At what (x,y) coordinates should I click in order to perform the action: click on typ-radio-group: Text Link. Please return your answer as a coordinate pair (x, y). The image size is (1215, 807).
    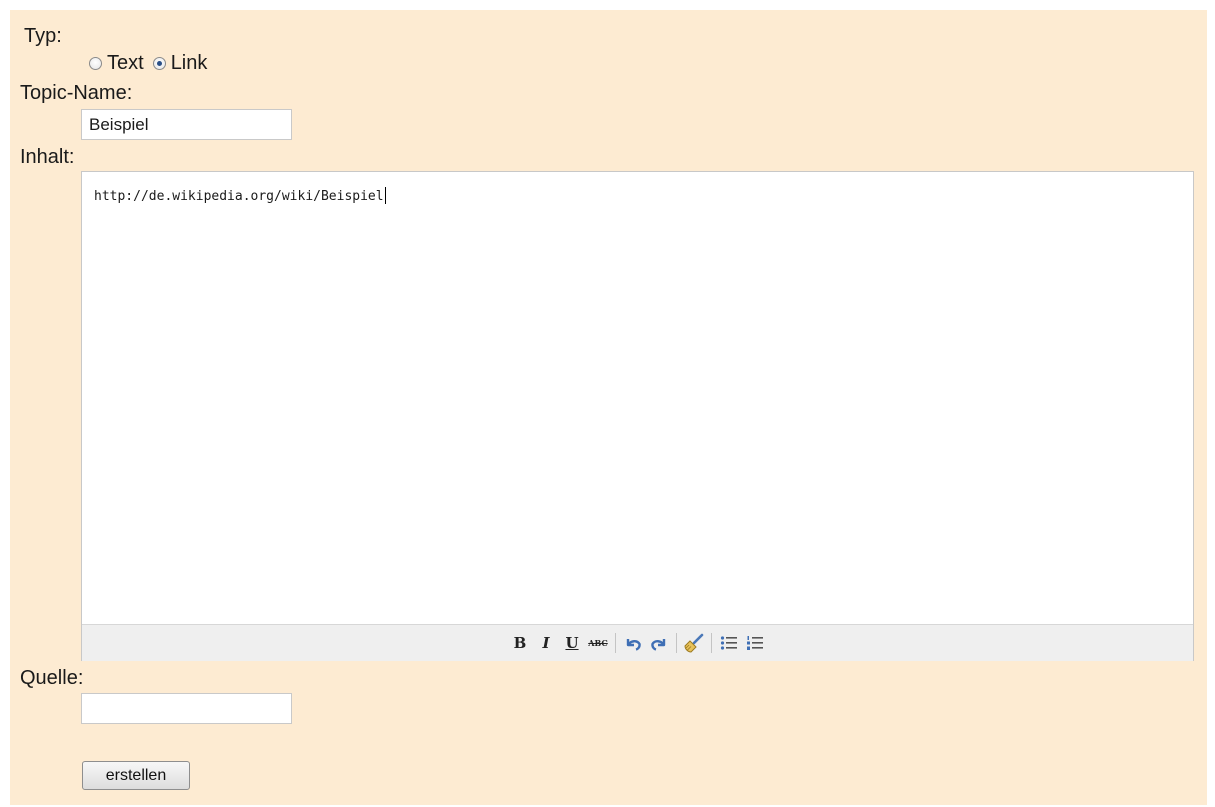
    Looking at the image, I should click on (152, 63).